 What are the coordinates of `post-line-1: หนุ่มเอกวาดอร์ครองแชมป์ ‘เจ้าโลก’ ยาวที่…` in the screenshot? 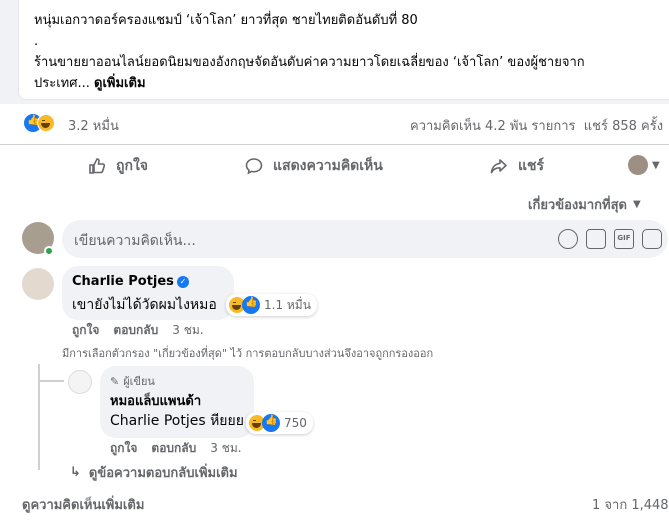 It's located at (226, 20).